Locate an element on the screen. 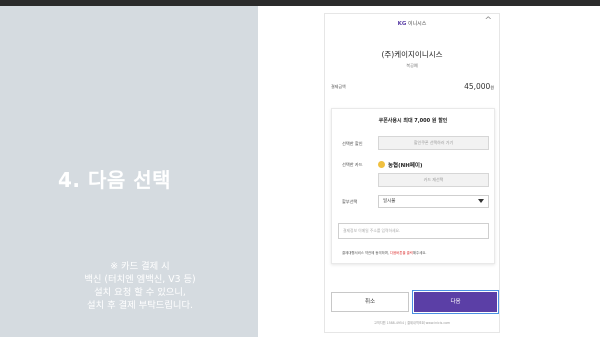 Image resolution: width=600 pixels, height=337 pixels. note-line: 설치 요청 할 수 있으니, is located at coordinates (140, 292).